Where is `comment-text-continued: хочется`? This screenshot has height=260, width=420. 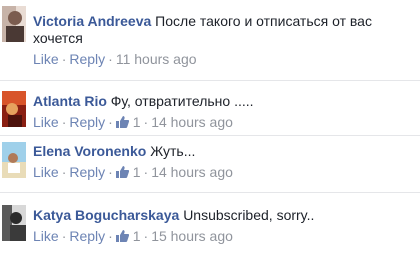
comment-text-continued: хочется is located at coordinates (58, 38).